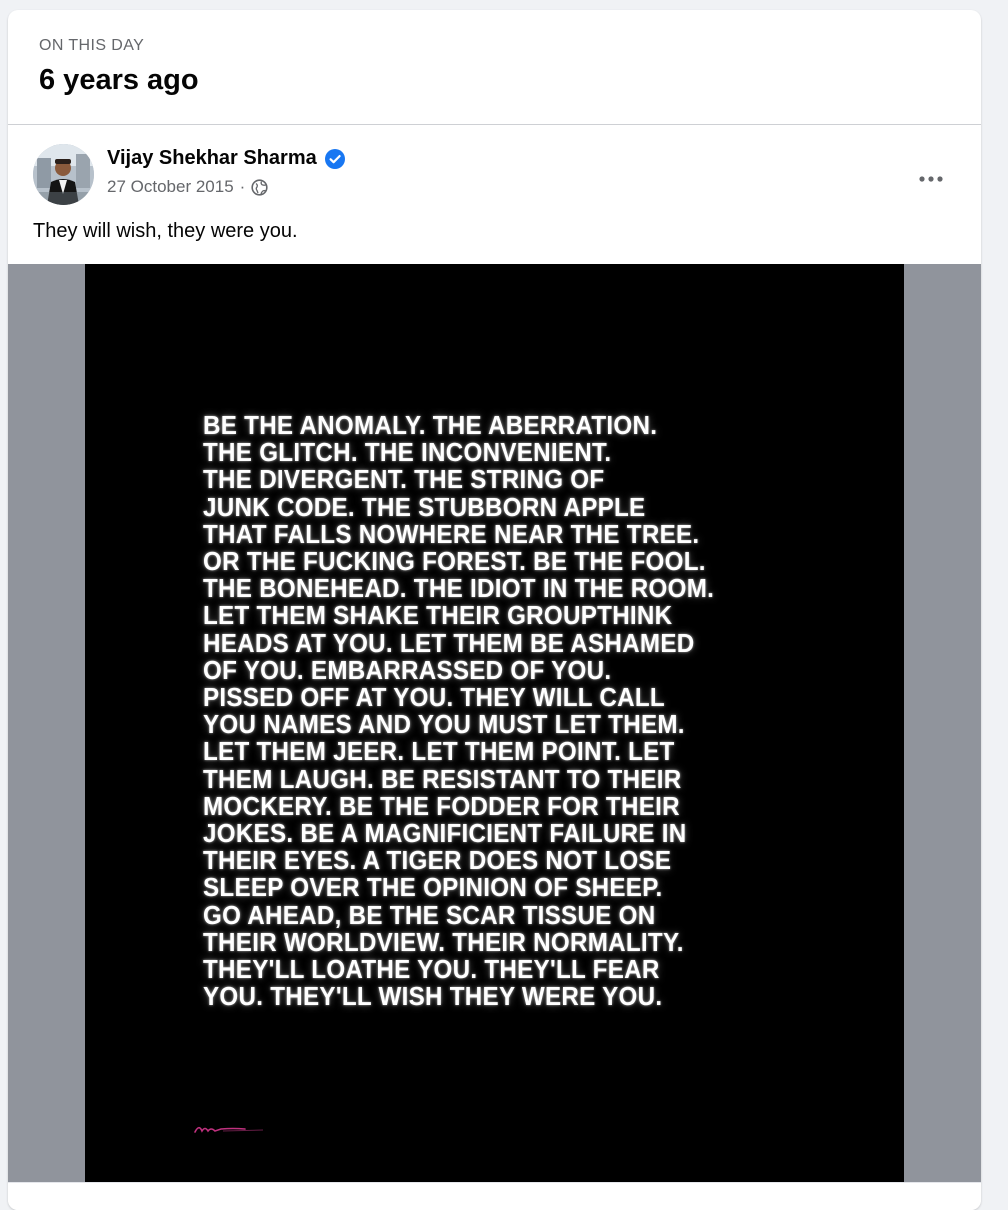  Describe the element at coordinates (442, 778) in the screenshot. I see `poster-line: THEM LAUGH. BE RESISTANT TO THEIR` at that location.